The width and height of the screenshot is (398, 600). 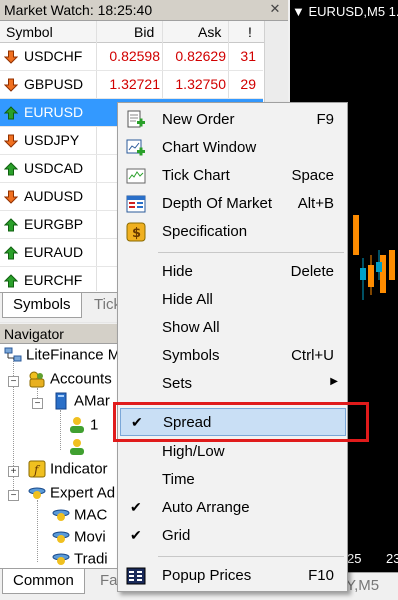 What do you see at coordinates (136, 576) in the screenshot?
I see `popup-prices-icon` at bounding box center [136, 576].